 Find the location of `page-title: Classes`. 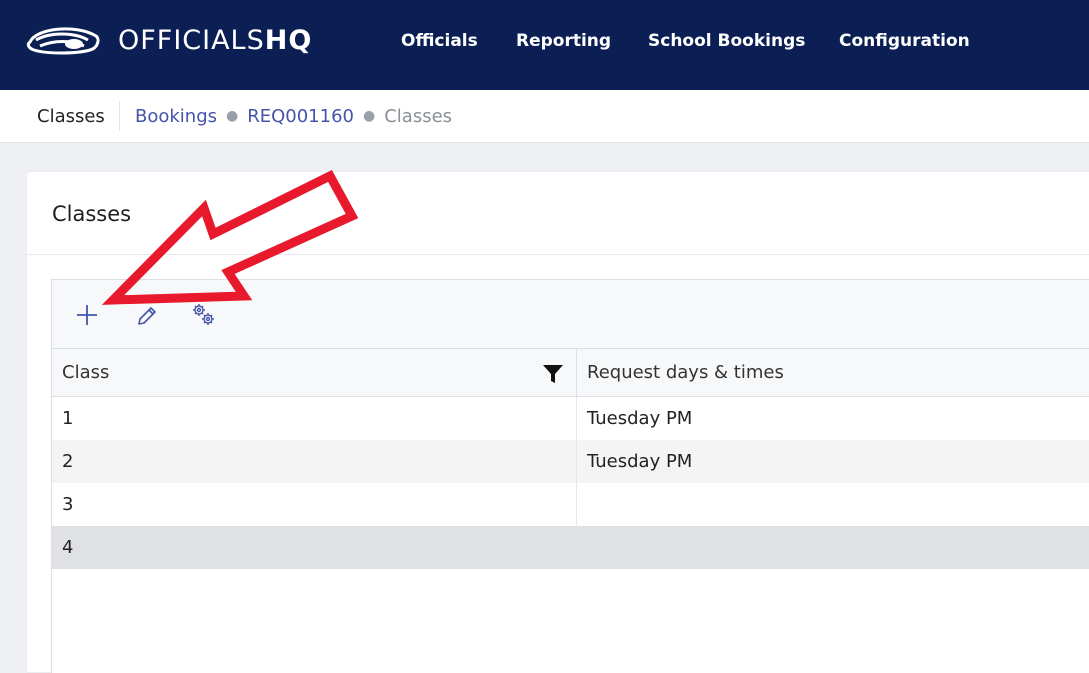

page-title: Classes is located at coordinates (92, 214).